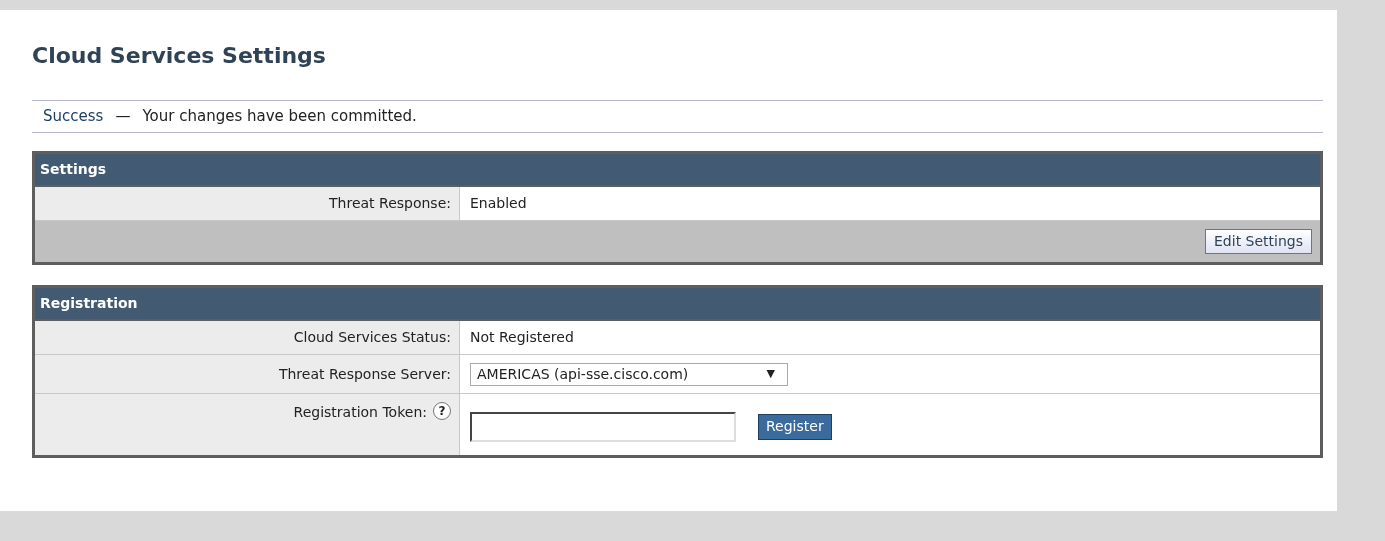 This screenshot has height=541, width=1385. I want to click on status-label: Success, so click(73, 117).